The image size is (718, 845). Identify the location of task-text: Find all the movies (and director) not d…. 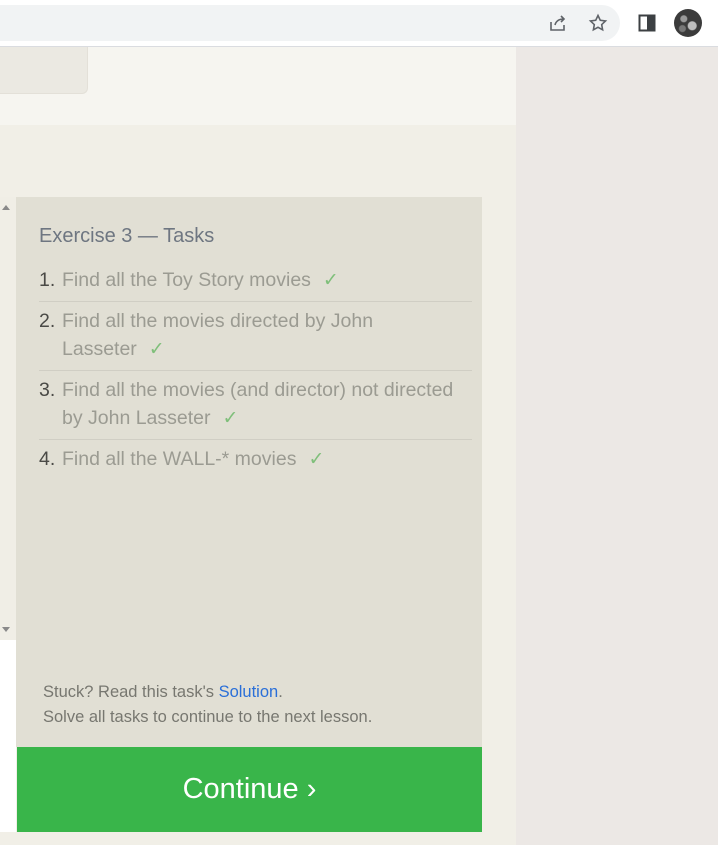
(258, 404).